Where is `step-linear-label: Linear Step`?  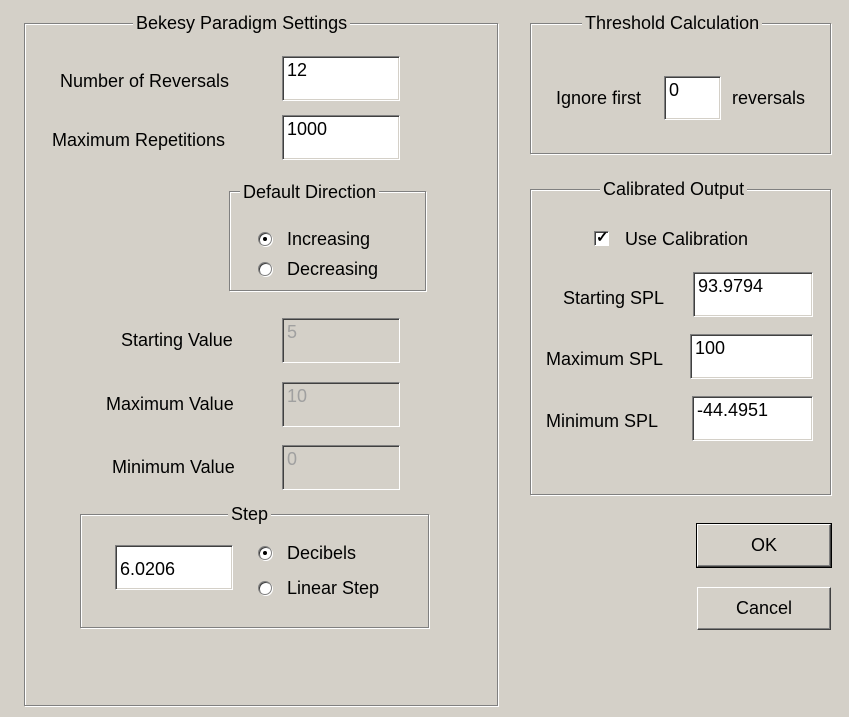 step-linear-label: Linear Step is located at coordinates (333, 588).